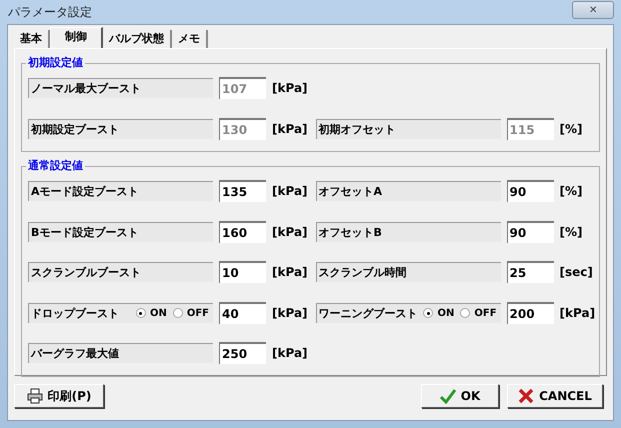  Describe the element at coordinates (86, 272) in the screenshot. I see `field-label: スクランブルブースト` at that location.